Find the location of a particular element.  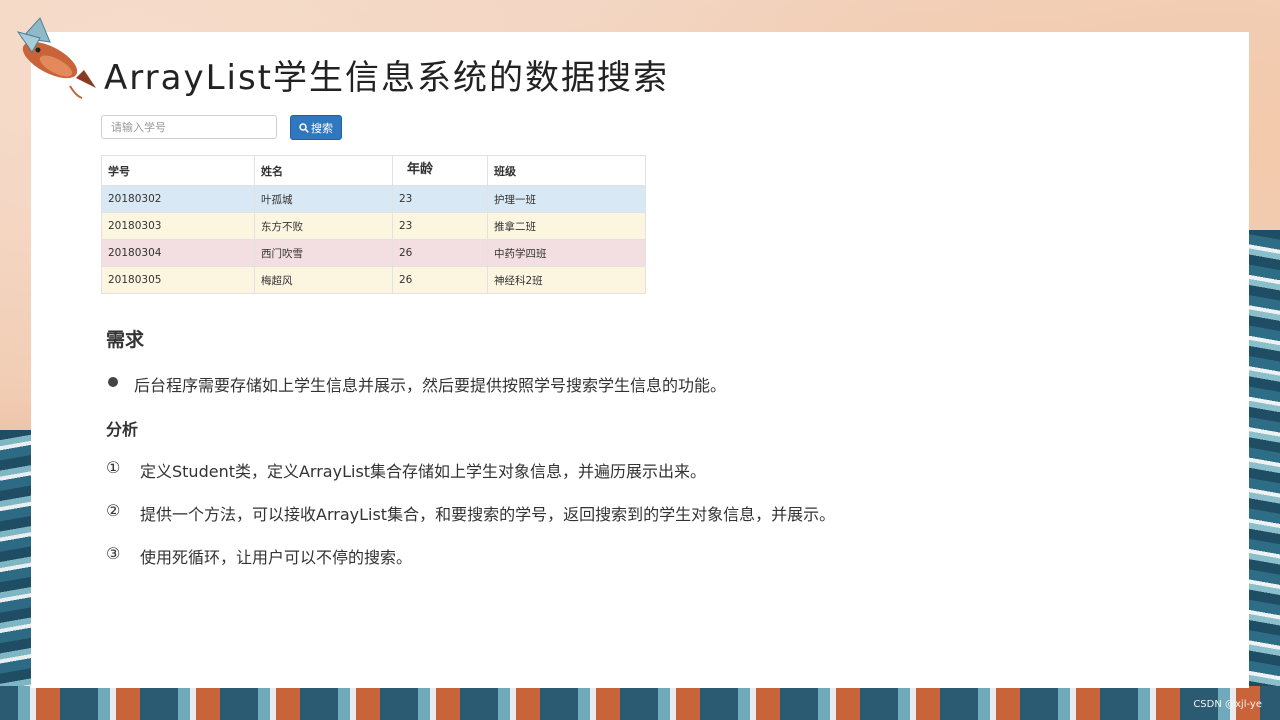

background-wave-bottom is located at coordinates (640, 703).